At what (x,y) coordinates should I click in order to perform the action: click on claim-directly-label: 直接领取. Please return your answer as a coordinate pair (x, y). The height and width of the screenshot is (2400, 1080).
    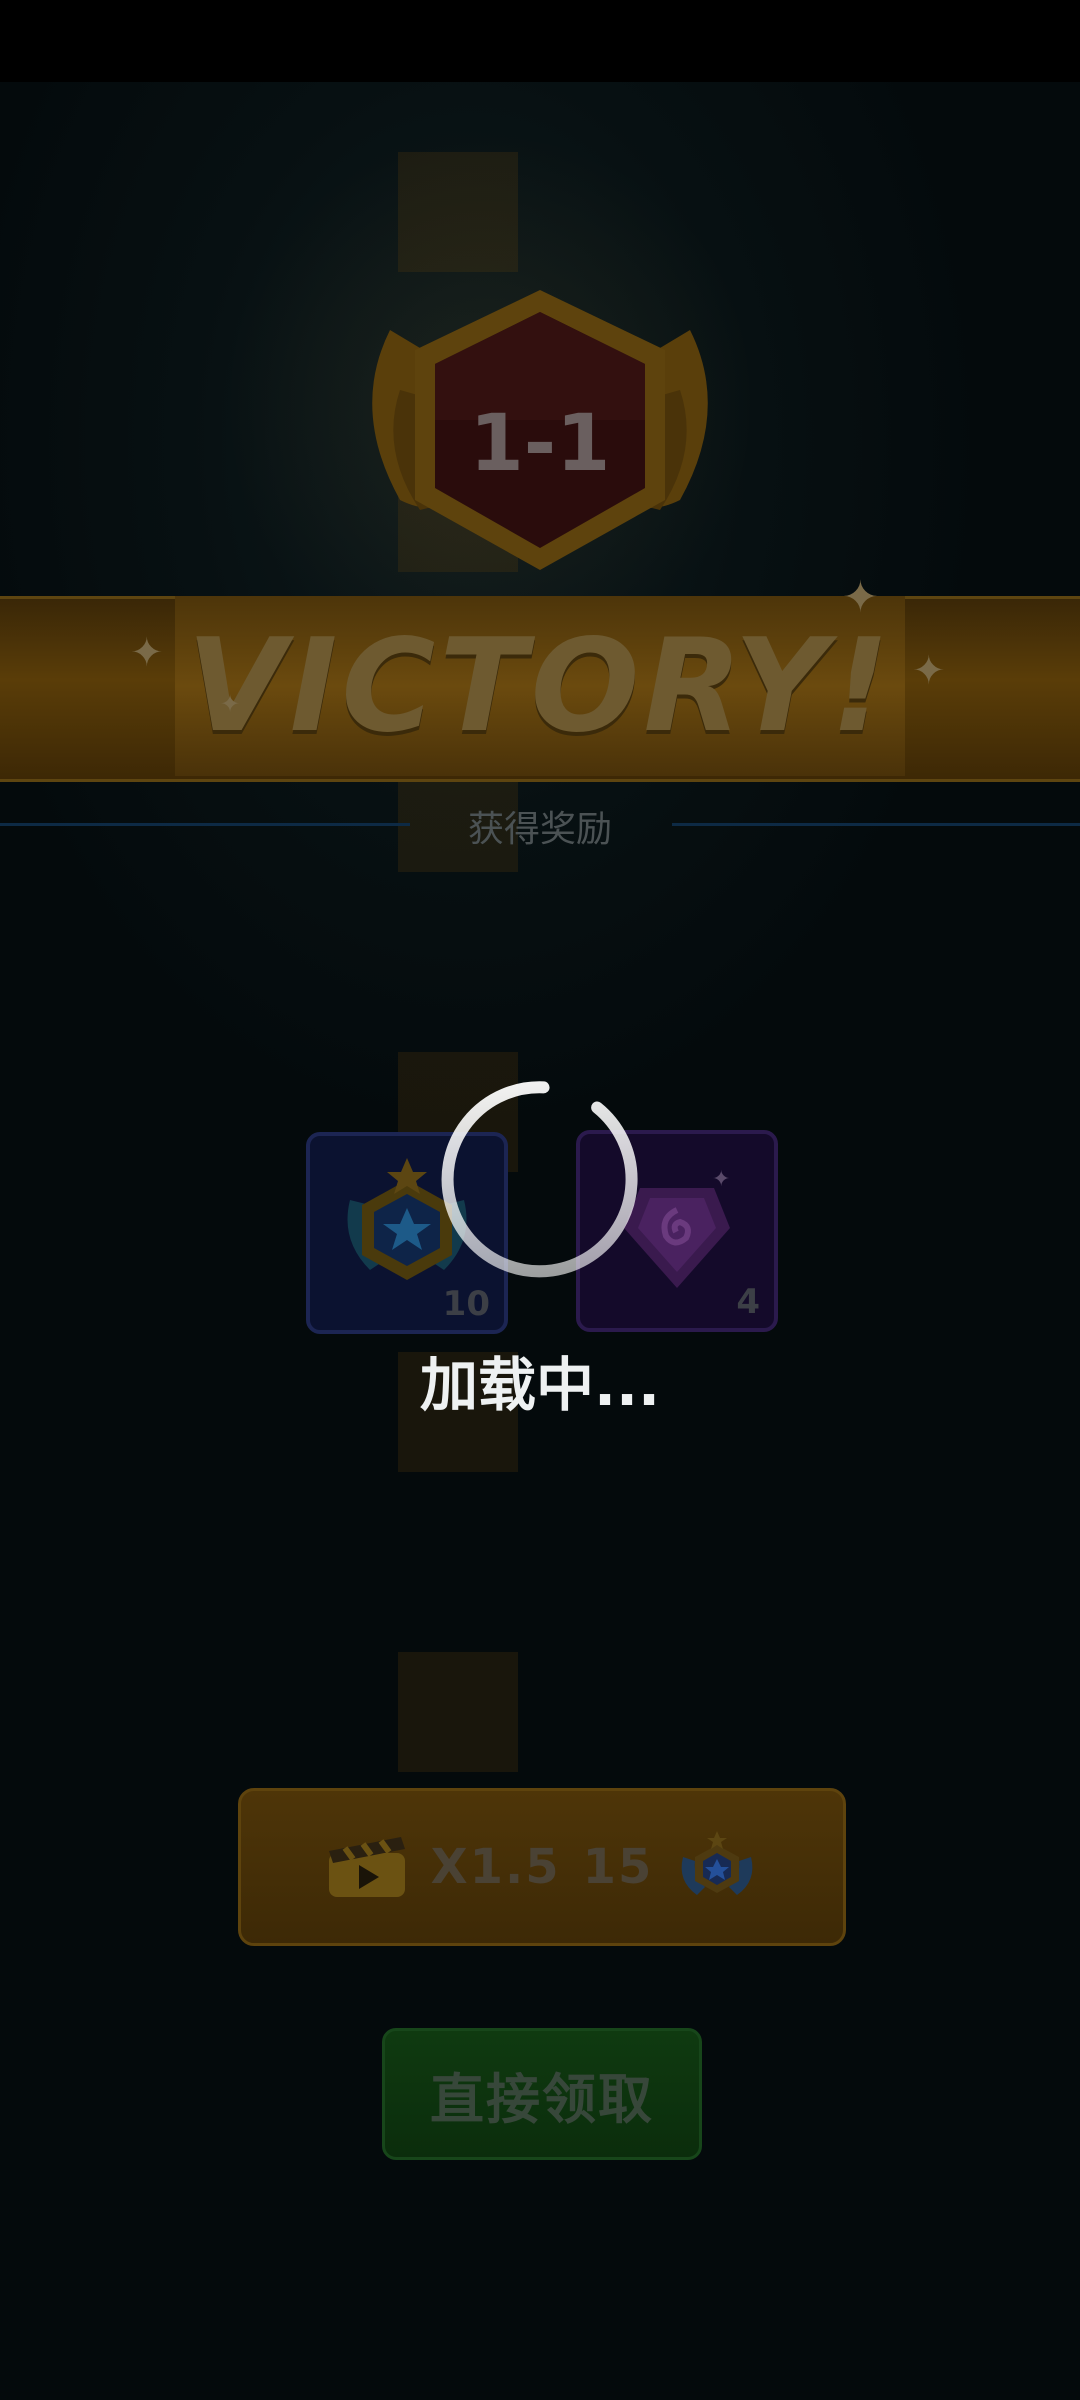
    Looking at the image, I should click on (542, 2099).